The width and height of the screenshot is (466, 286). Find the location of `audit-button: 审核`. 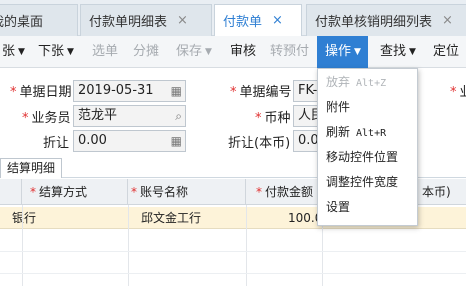

audit-button: 审核 is located at coordinates (243, 52).